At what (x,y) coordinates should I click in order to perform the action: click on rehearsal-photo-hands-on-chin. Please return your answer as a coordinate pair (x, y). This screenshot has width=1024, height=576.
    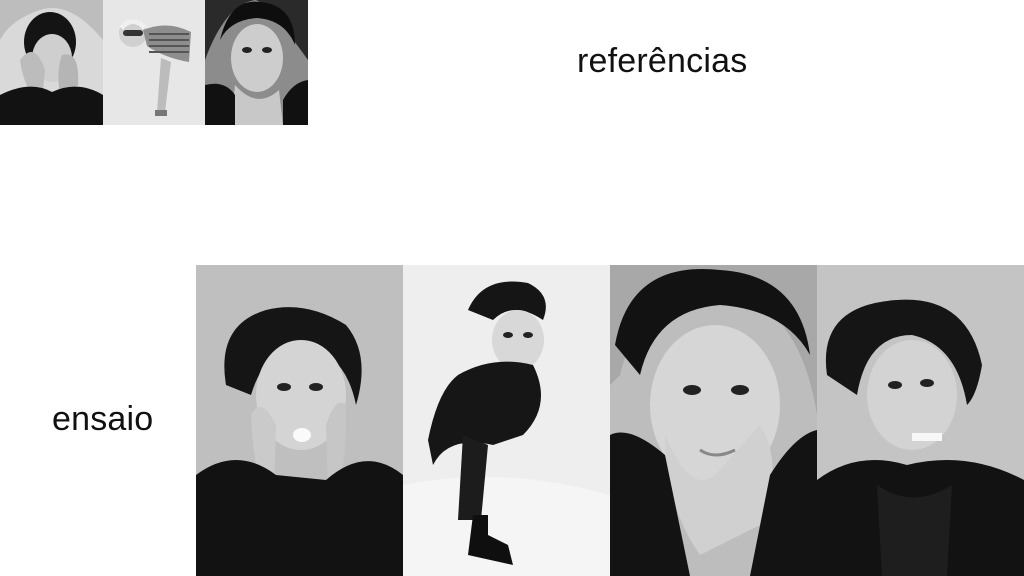
    Looking at the image, I should click on (713, 420).